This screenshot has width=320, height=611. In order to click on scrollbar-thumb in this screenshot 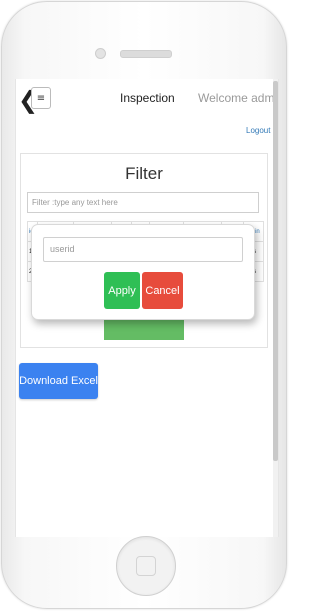, I will do `click(275, 271)`.